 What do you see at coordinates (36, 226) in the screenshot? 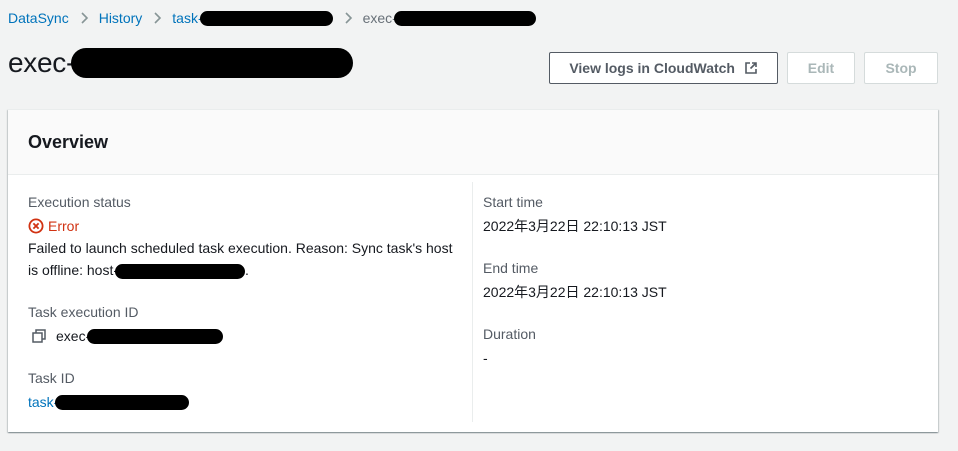
I see `error-circle-icon` at bounding box center [36, 226].